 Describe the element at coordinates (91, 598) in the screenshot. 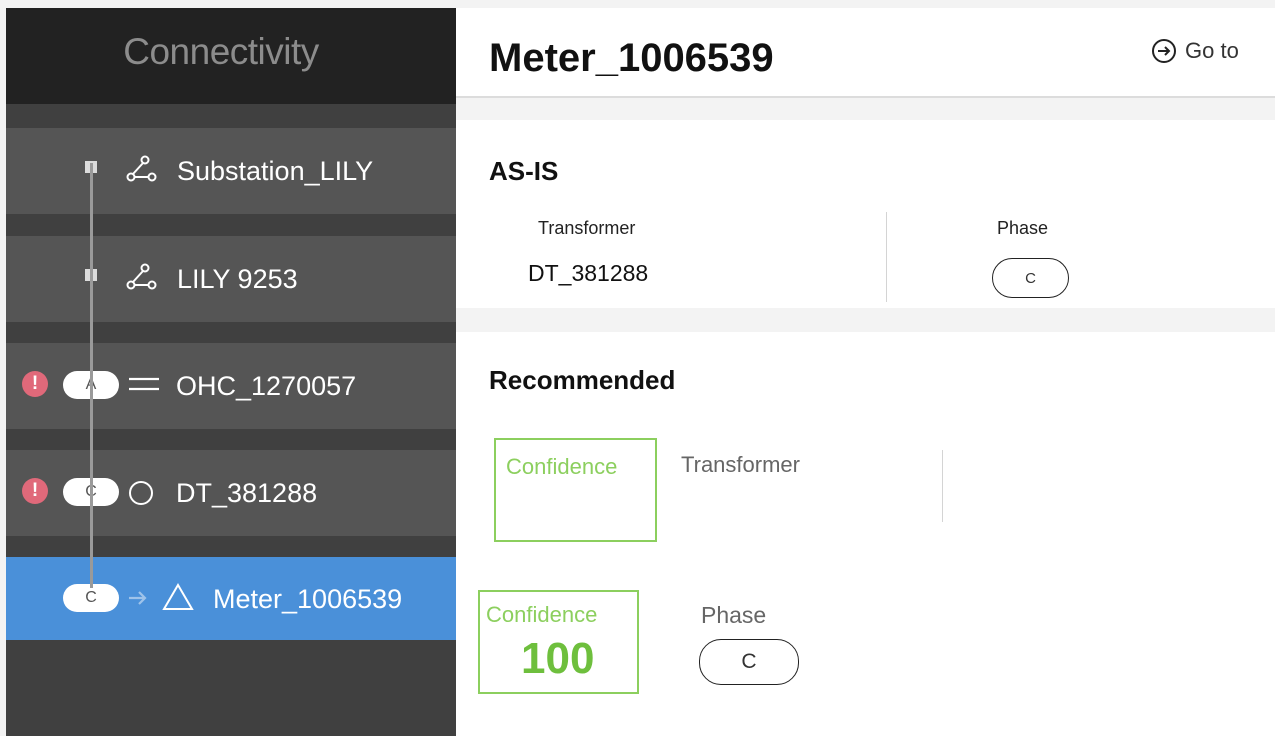

I see `phase-pill: C` at that location.